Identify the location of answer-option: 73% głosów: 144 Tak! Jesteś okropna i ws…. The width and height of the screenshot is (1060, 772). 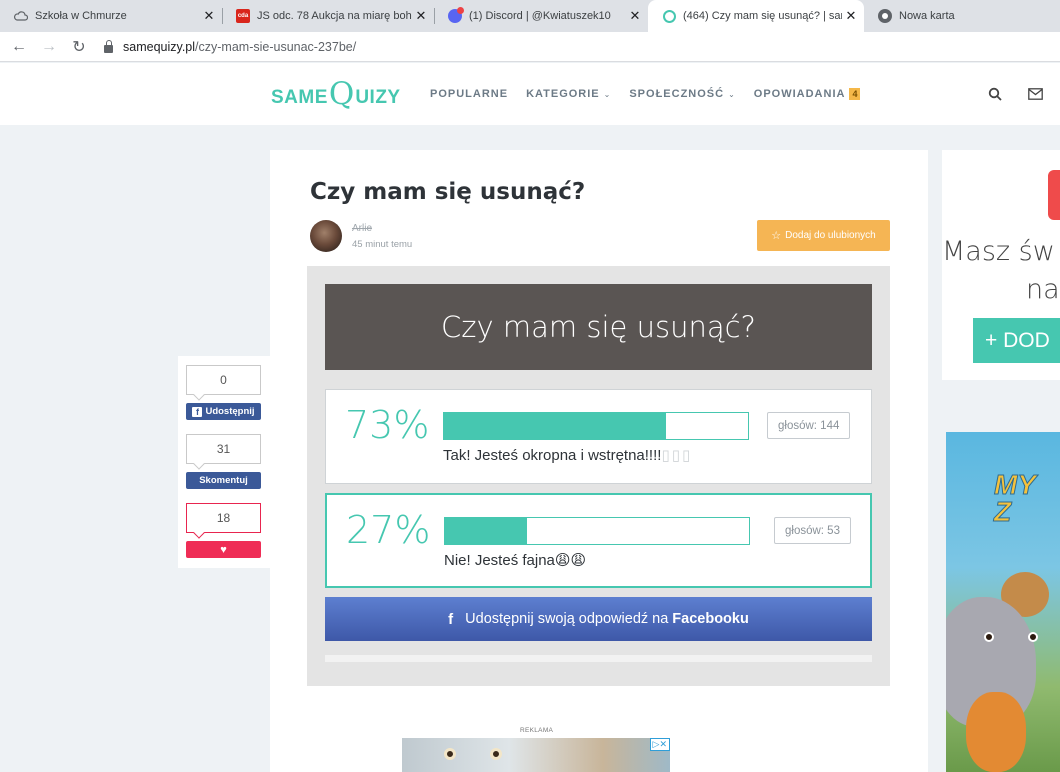
(598, 436).